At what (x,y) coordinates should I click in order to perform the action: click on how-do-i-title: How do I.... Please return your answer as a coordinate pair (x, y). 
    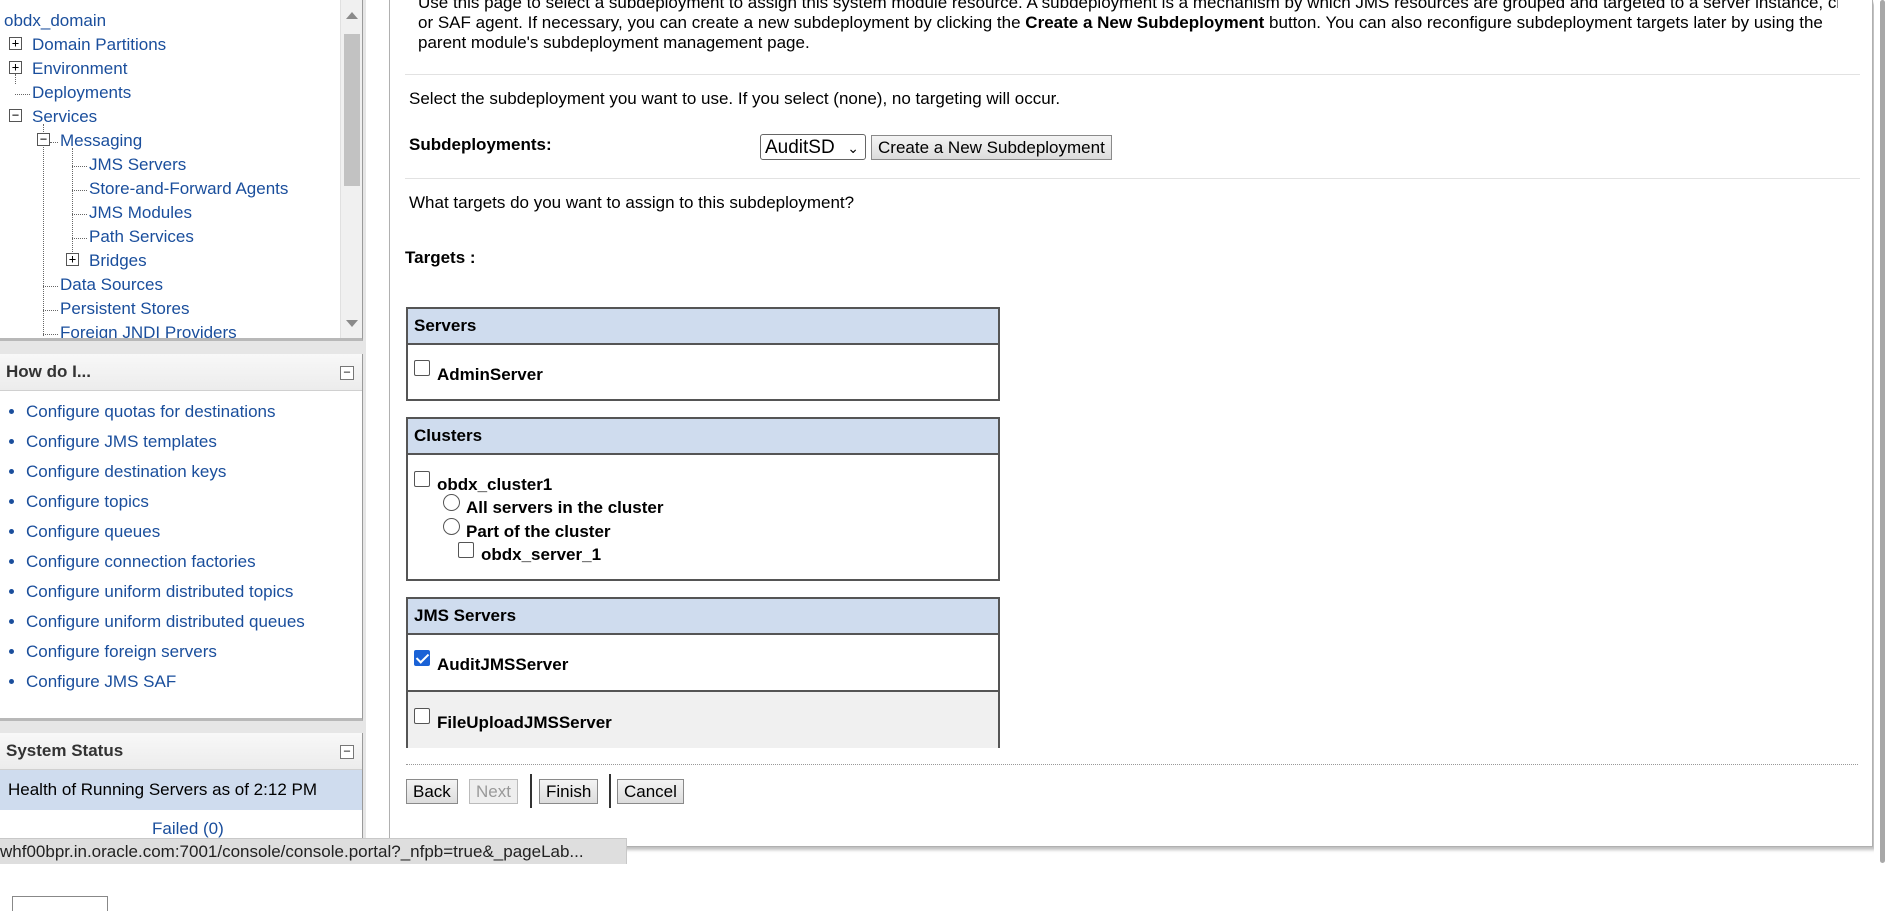
    Looking at the image, I should click on (48, 371).